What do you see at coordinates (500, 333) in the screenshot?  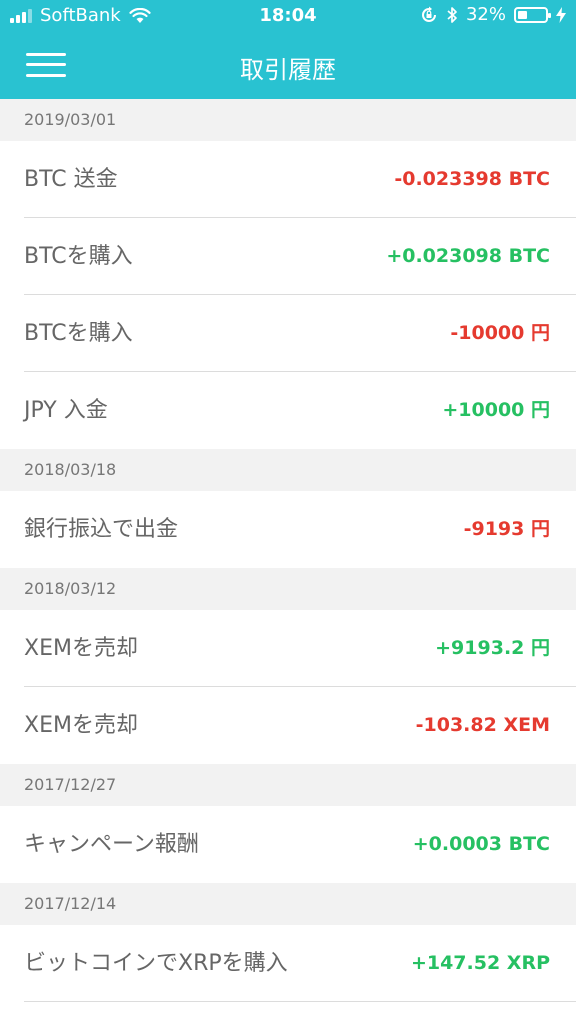 I see `transaction-amount: -10000 円` at bounding box center [500, 333].